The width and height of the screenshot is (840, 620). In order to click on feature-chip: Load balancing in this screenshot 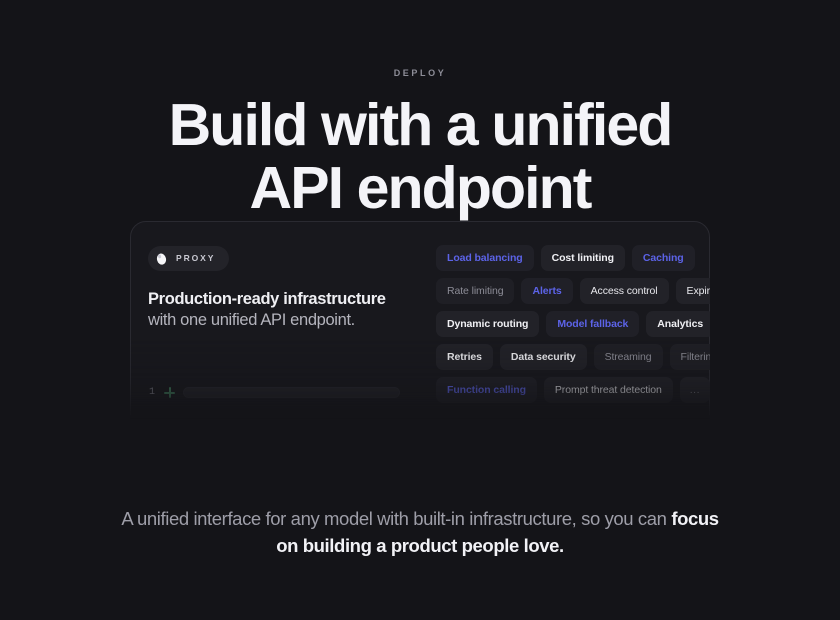, I will do `click(485, 258)`.